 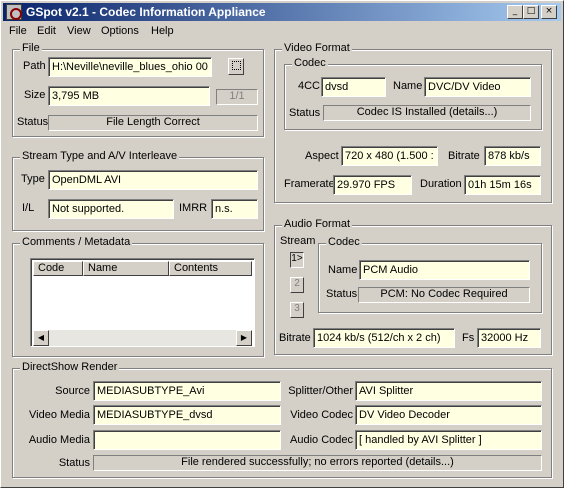 What do you see at coordinates (153, 180) in the screenshot?
I see `type-field: OpenDML AVI` at bounding box center [153, 180].